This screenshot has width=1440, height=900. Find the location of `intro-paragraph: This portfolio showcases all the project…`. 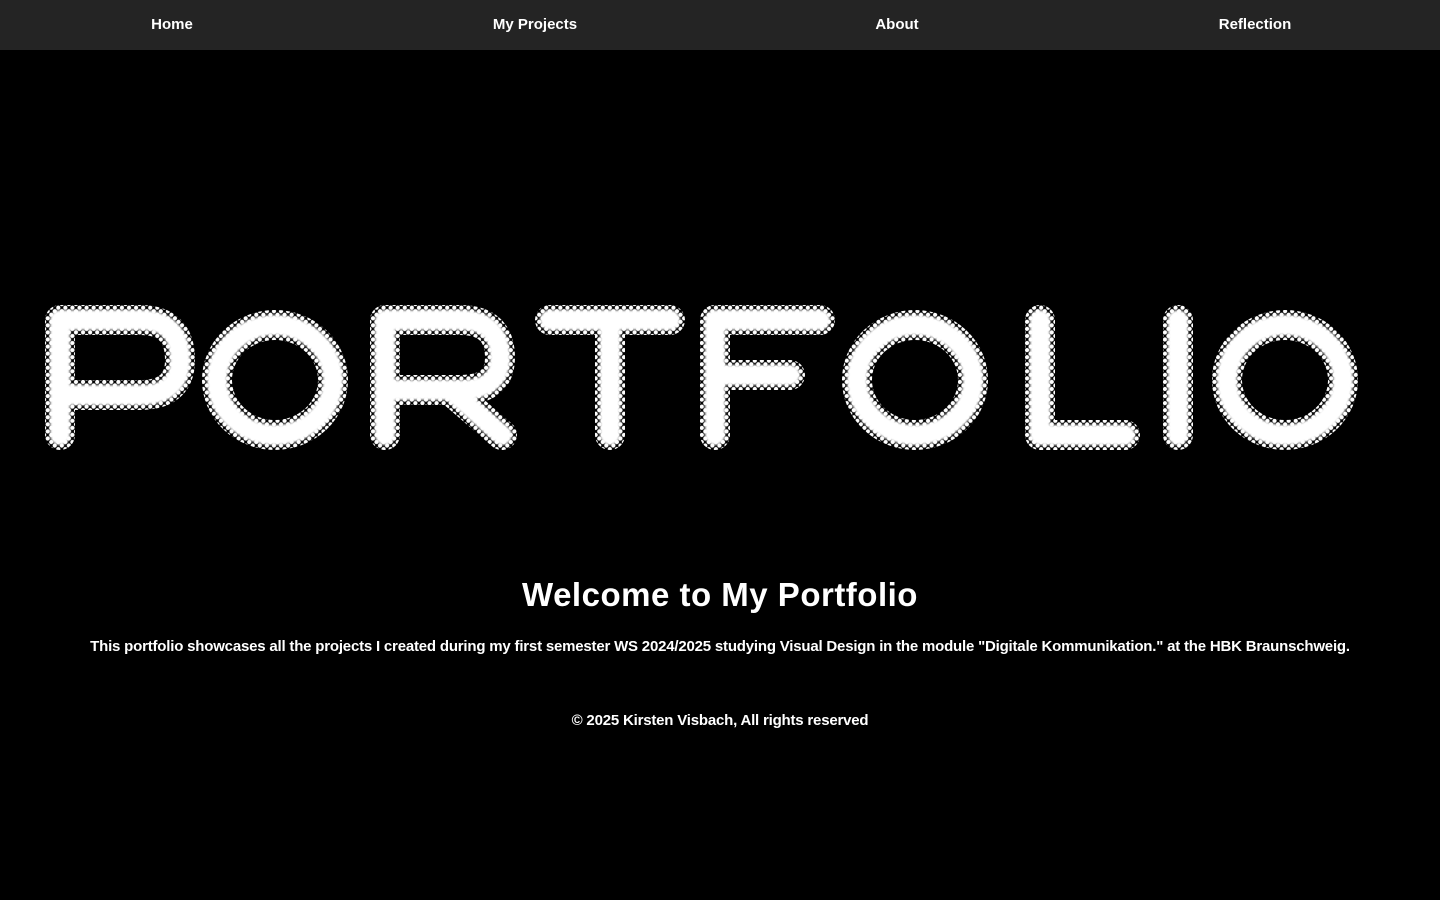

intro-paragraph: This portfolio showcases all the project… is located at coordinates (720, 646).